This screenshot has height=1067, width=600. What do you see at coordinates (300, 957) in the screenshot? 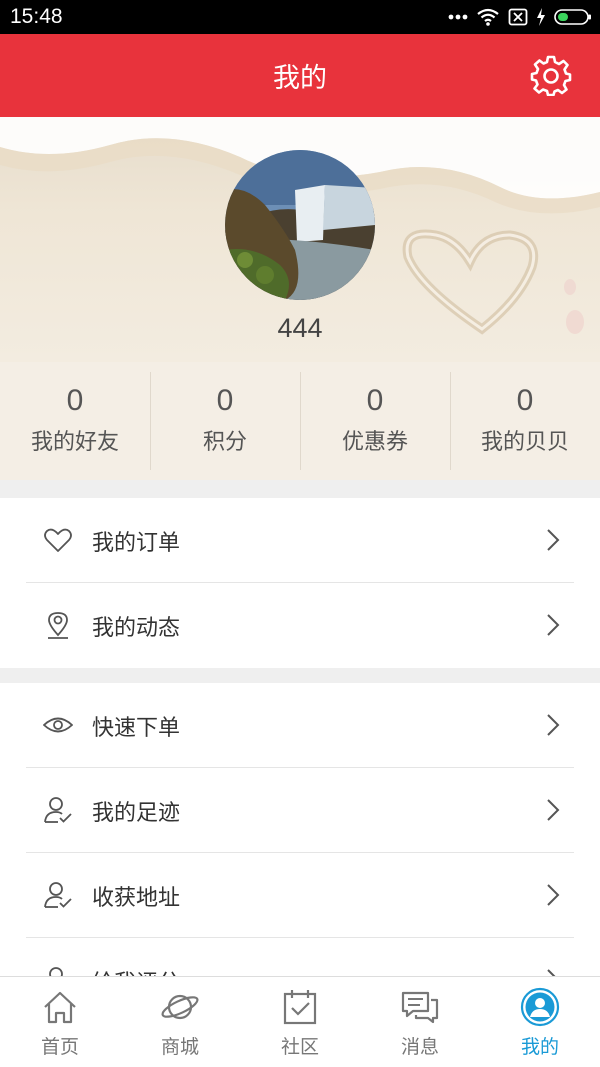
I see `menu-item-rate-us: 给我评分` at bounding box center [300, 957].